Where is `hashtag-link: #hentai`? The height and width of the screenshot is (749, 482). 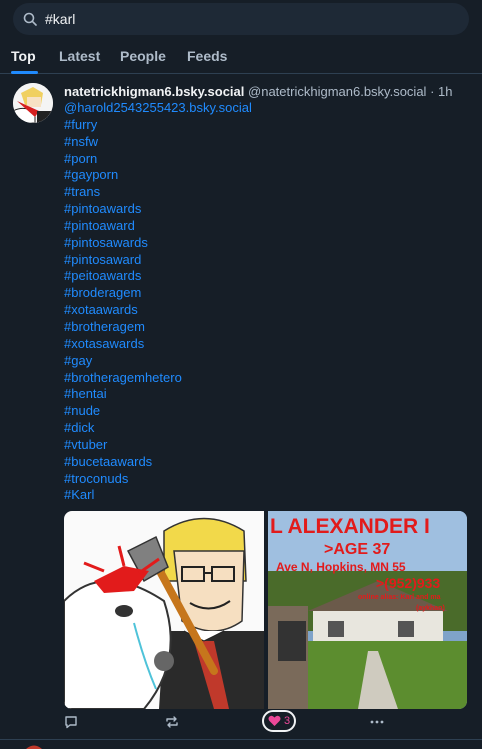
hashtag-link: #hentai is located at coordinates (158, 394).